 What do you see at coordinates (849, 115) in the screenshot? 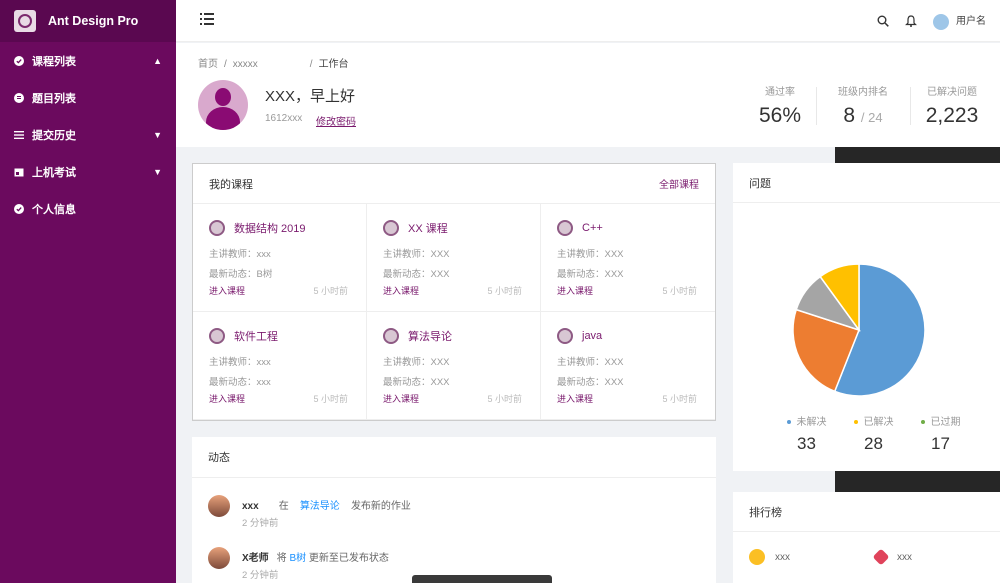
I see `stat-value: 8` at bounding box center [849, 115].